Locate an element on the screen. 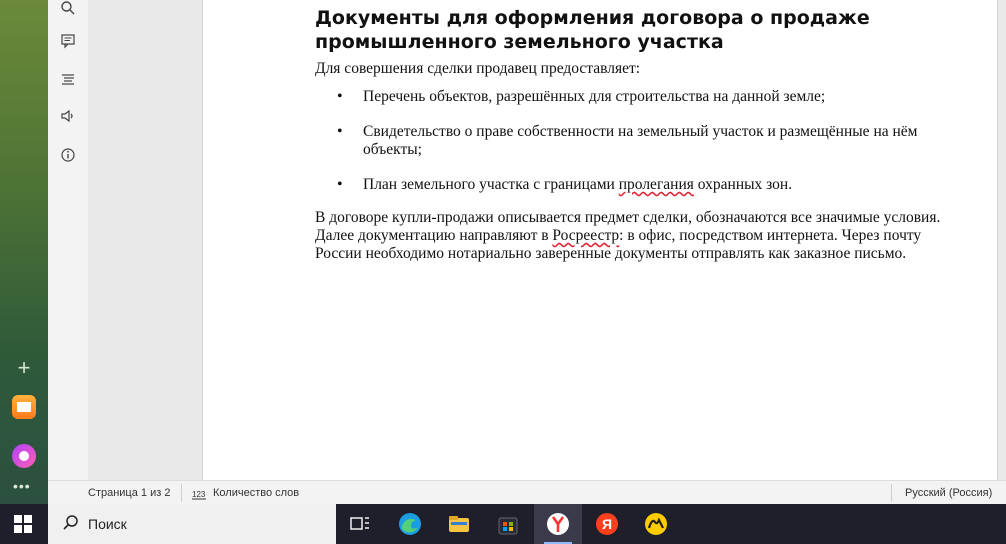 Image resolution: width=1006 pixels, height=544 pixels. edge-icon is located at coordinates (410, 524).